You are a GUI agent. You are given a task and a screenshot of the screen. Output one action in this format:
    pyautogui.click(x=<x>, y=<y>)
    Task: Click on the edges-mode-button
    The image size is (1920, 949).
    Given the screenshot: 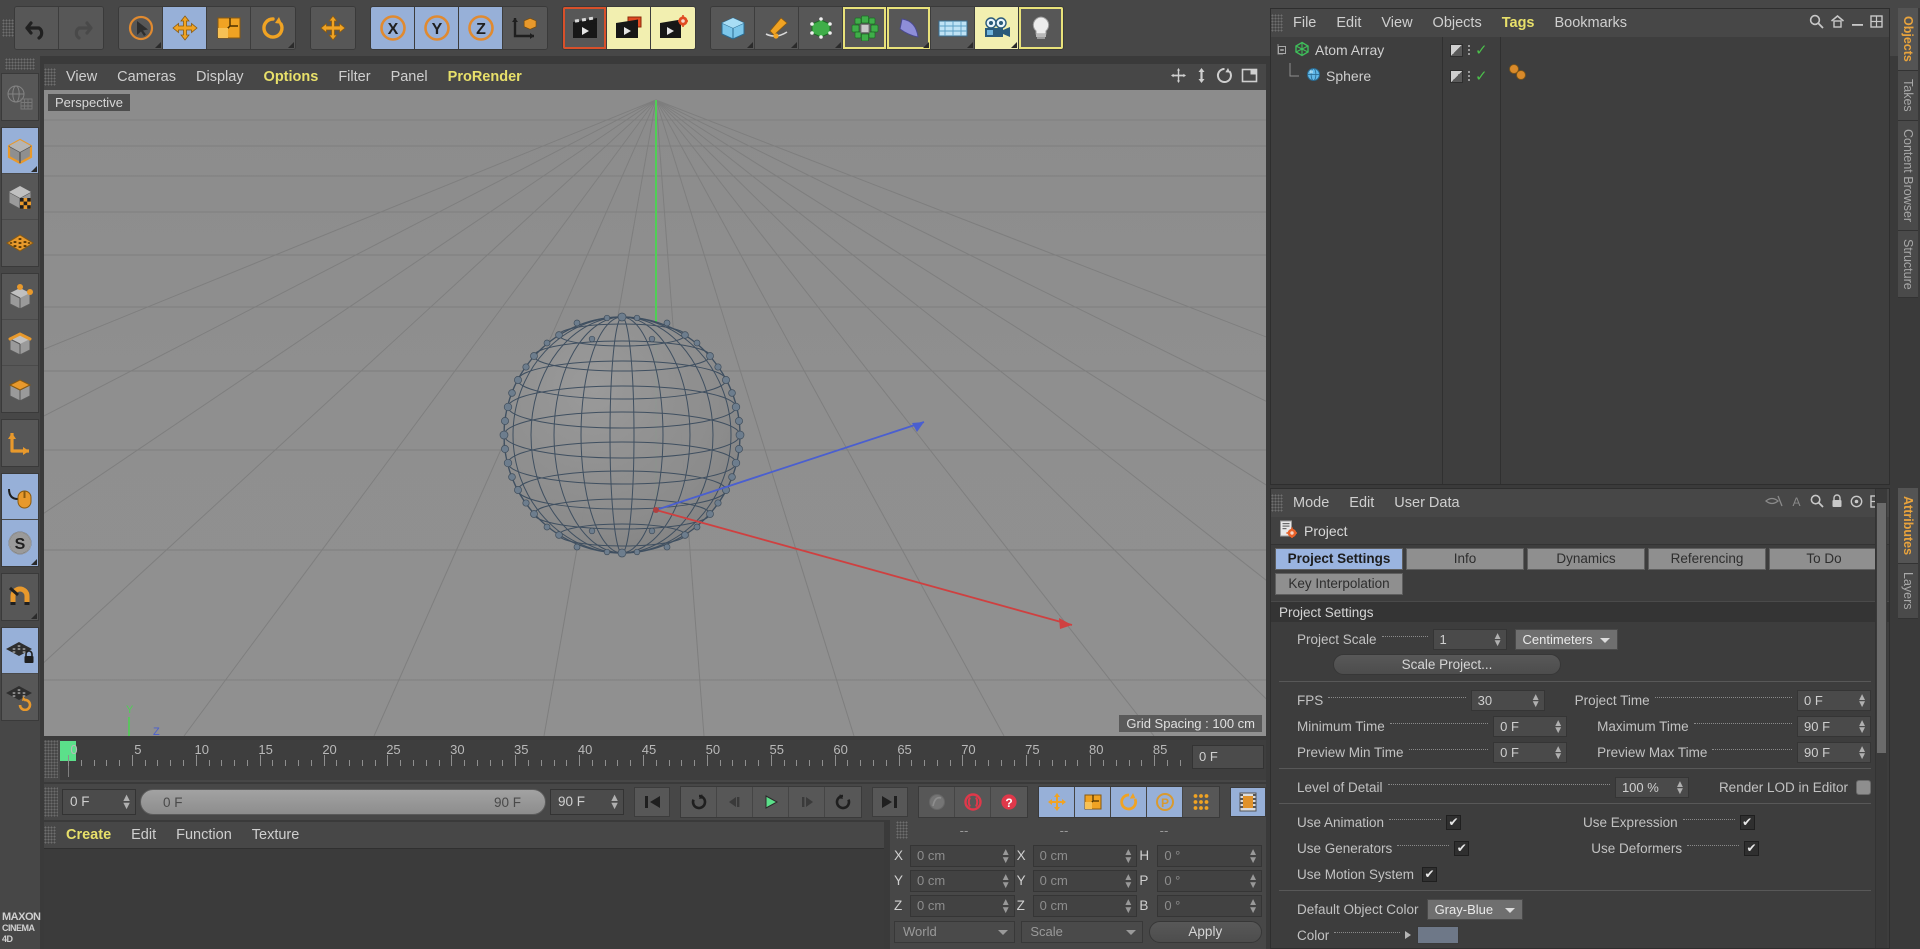 What is the action you would take?
    pyautogui.click(x=20, y=343)
    